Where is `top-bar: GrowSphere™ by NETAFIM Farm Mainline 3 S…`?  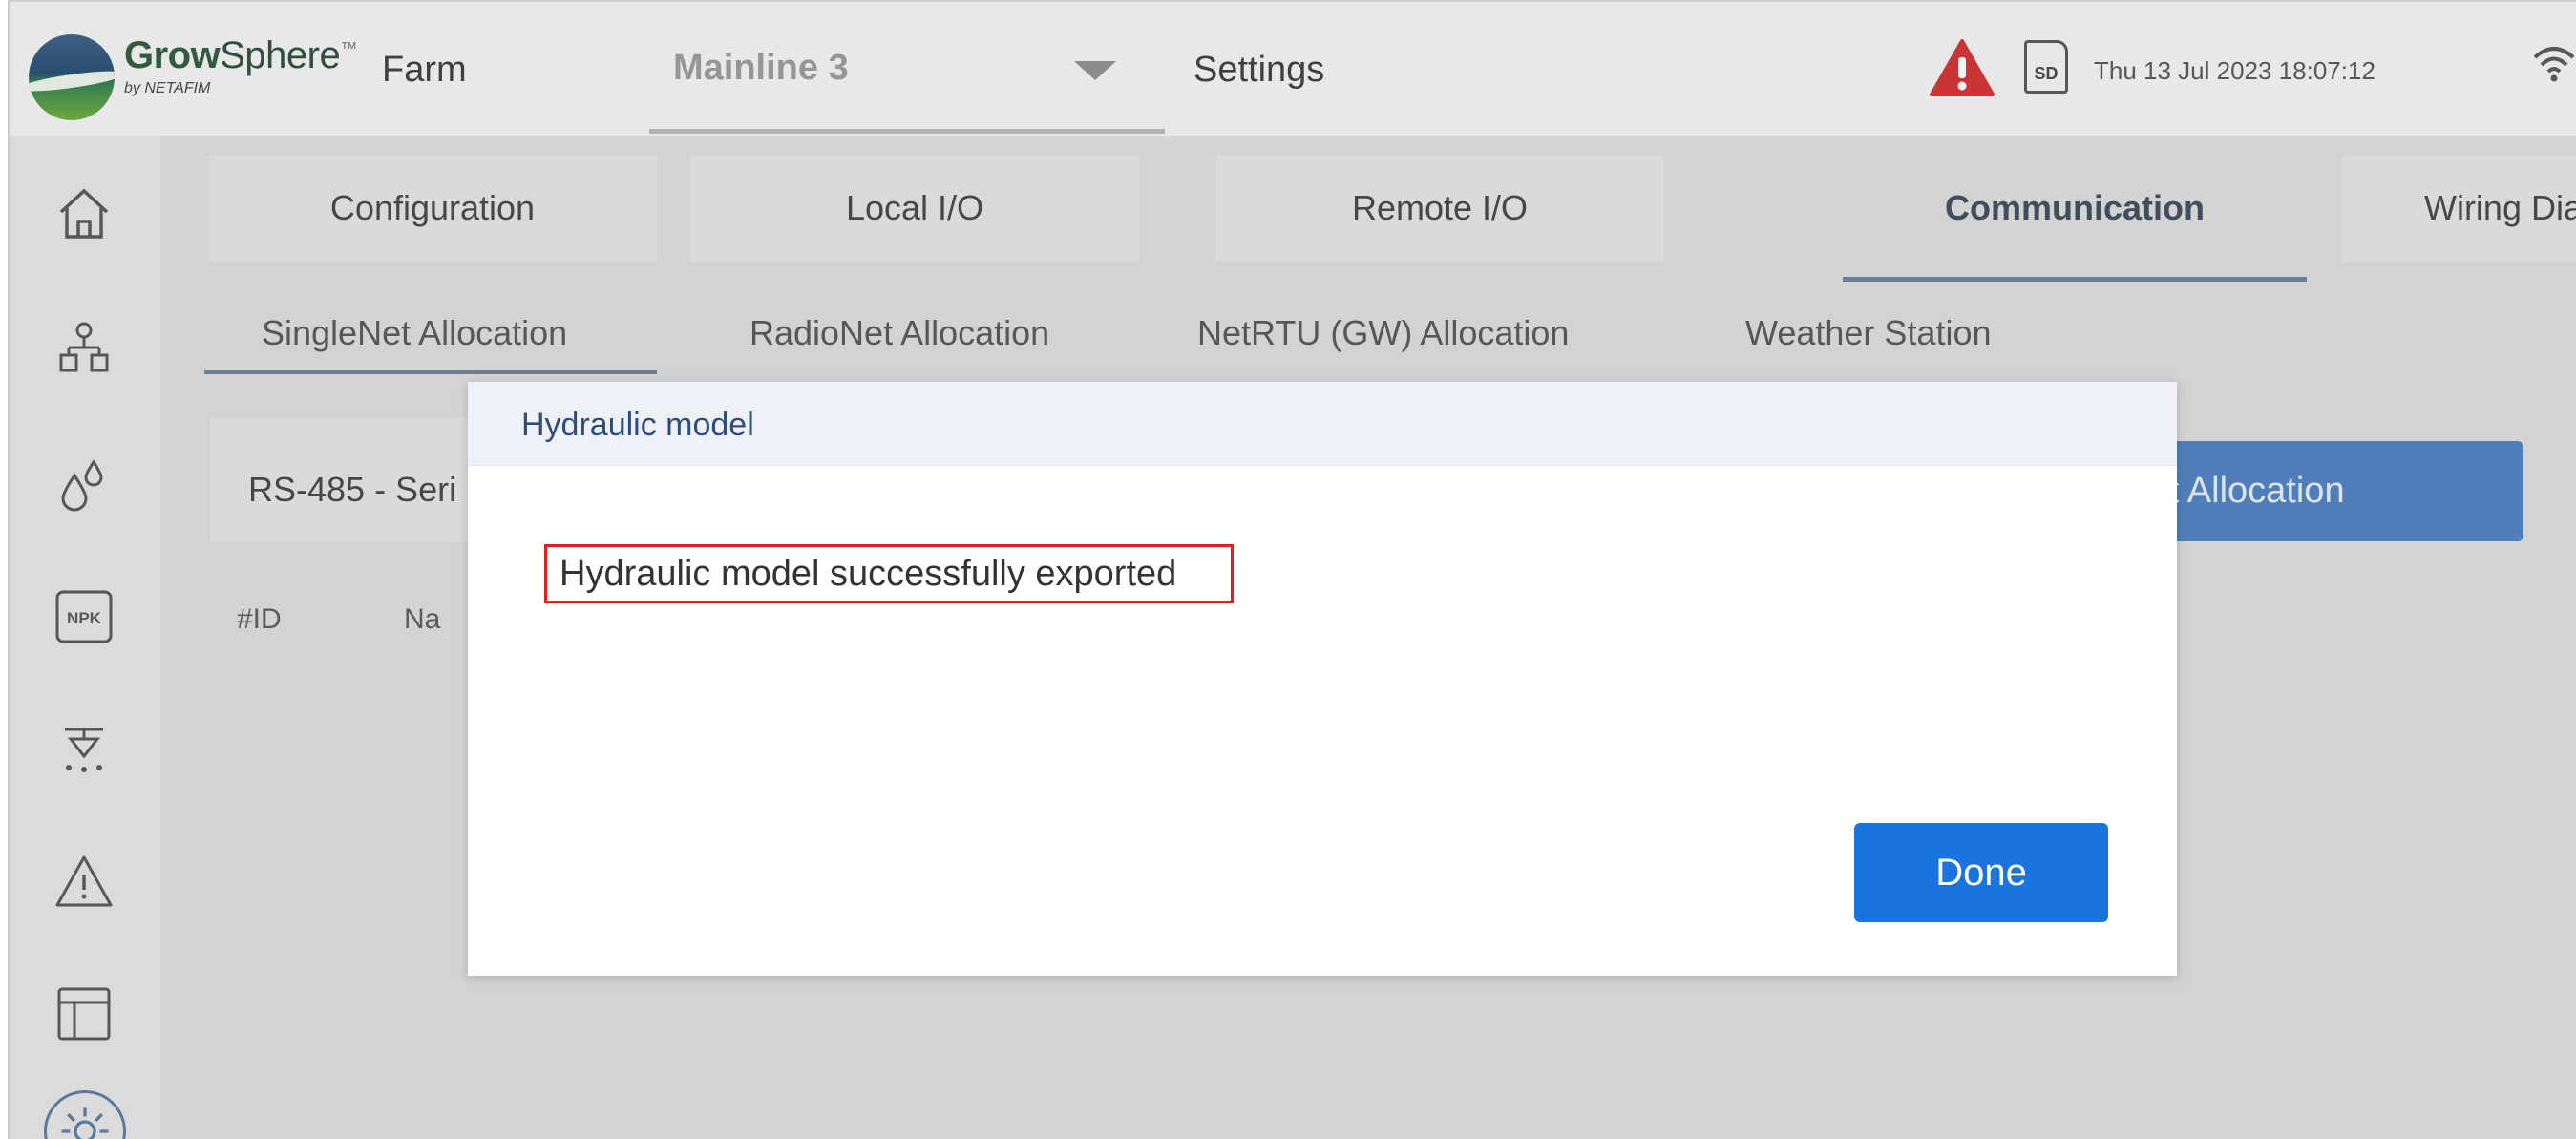
top-bar: GrowSphere™ by NETAFIM Farm Mainline 3 S… is located at coordinates (1293, 69).